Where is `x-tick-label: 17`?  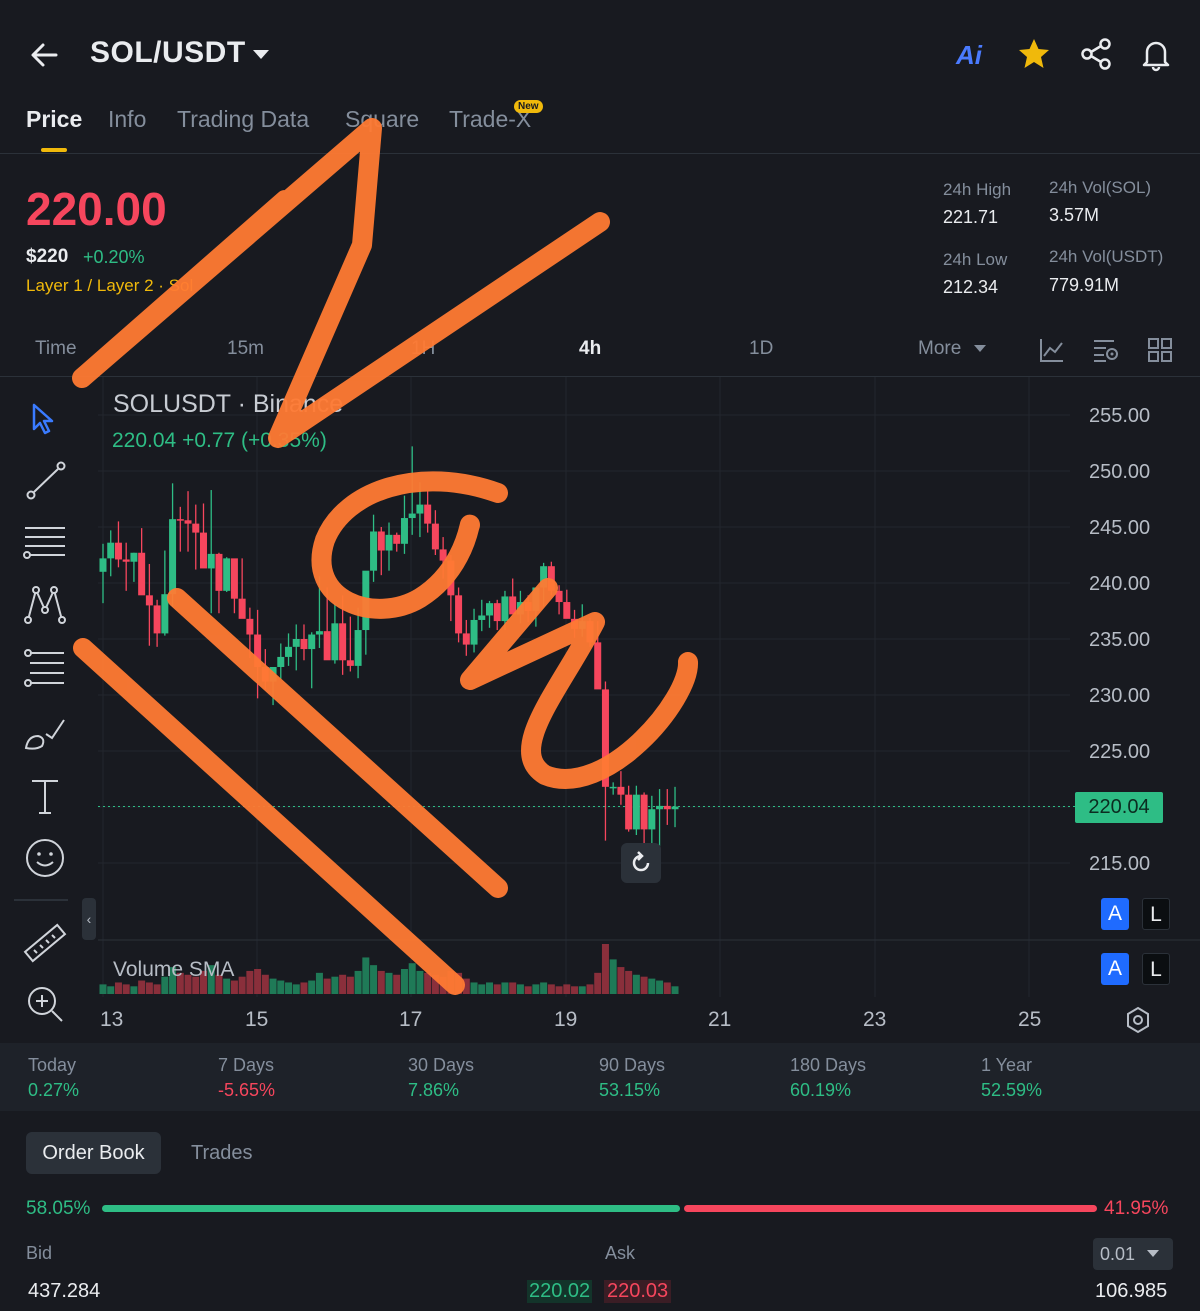
x-tick-label: 17 is located at coordinates (411, 1019).